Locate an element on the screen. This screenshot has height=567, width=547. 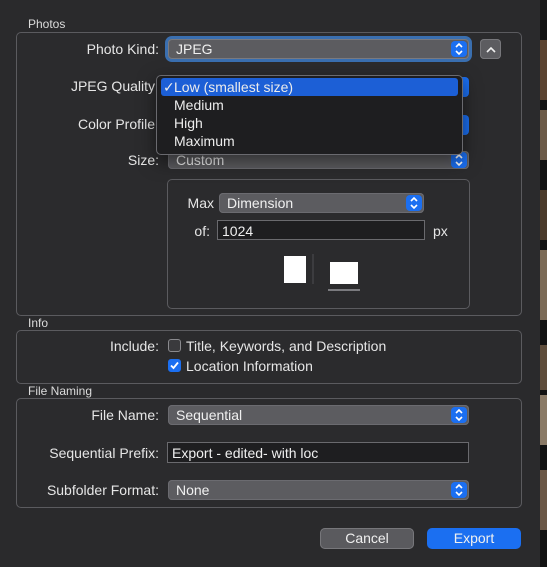
location-label: Location Information is located at coordinates (249, 366).